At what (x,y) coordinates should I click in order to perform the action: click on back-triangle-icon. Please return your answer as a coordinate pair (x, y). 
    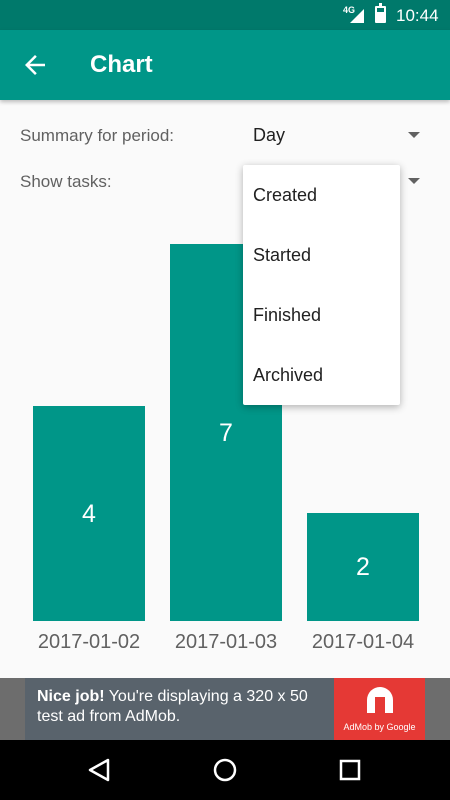
    Looking at the image, I should click on (100, 770).